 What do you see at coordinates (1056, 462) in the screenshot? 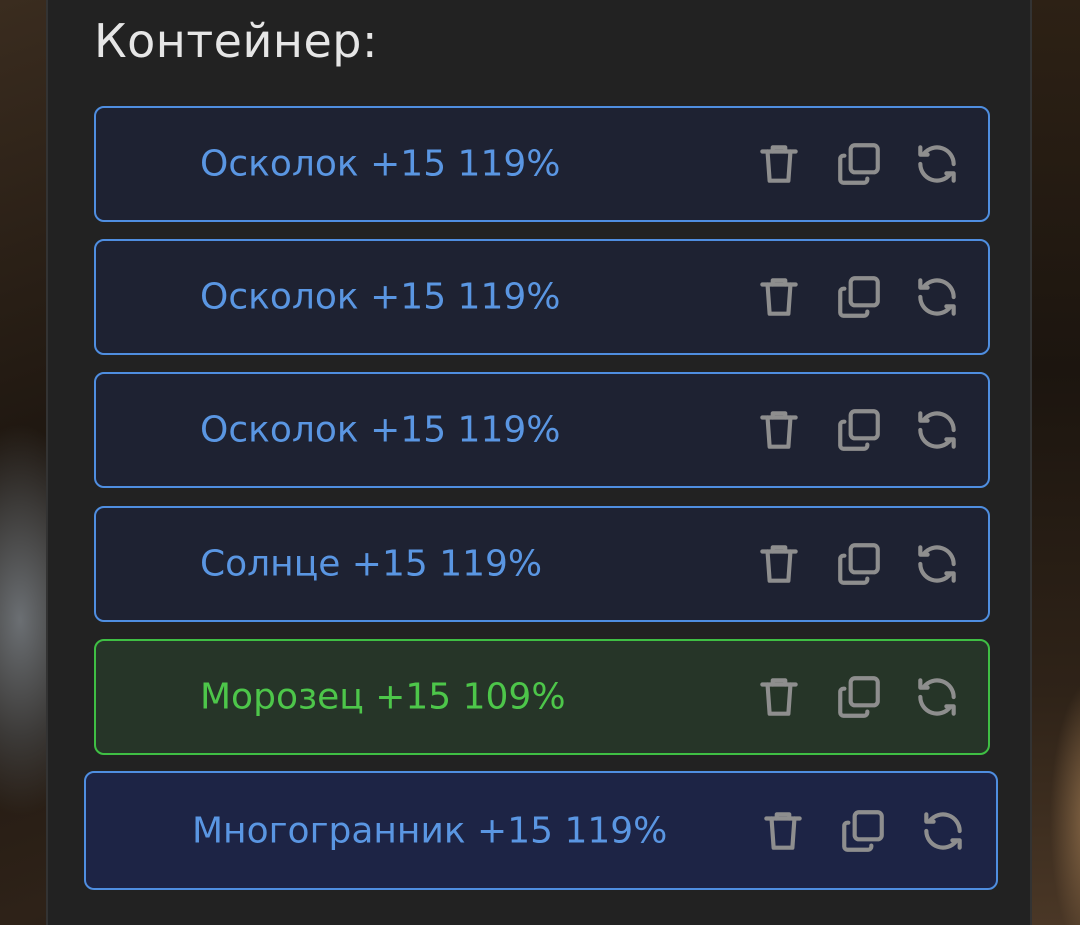
I see `background-scene-right` at bounding box center [1056, 462].